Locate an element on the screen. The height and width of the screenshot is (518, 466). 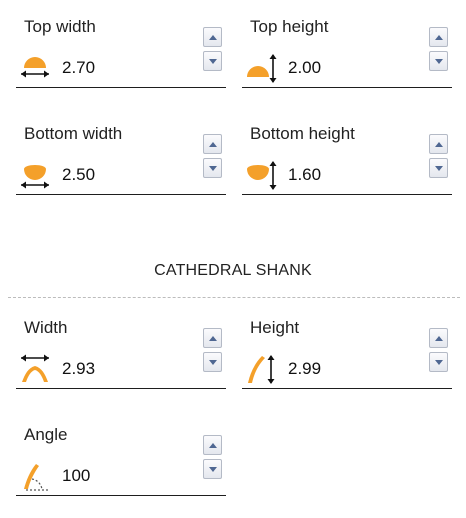
shank-angle-field: Angle is located at coordinates (121, 460).